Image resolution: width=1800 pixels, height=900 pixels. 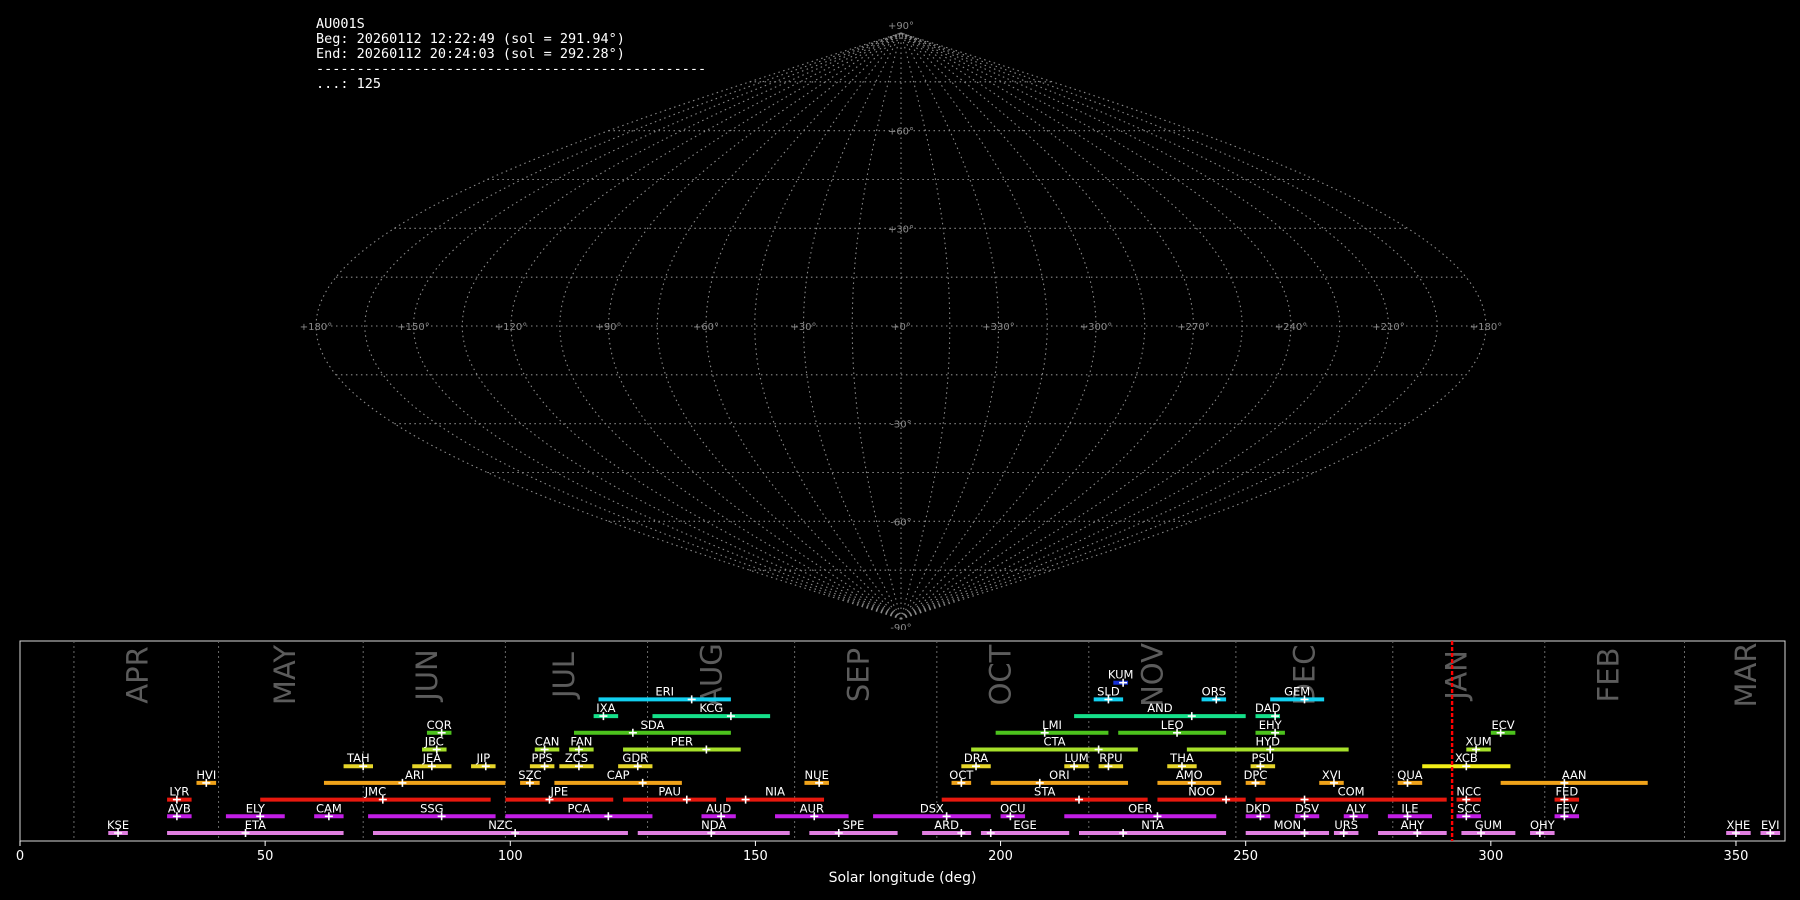 I want to click on shower-label: QUA, so click(x=1409, y=775).